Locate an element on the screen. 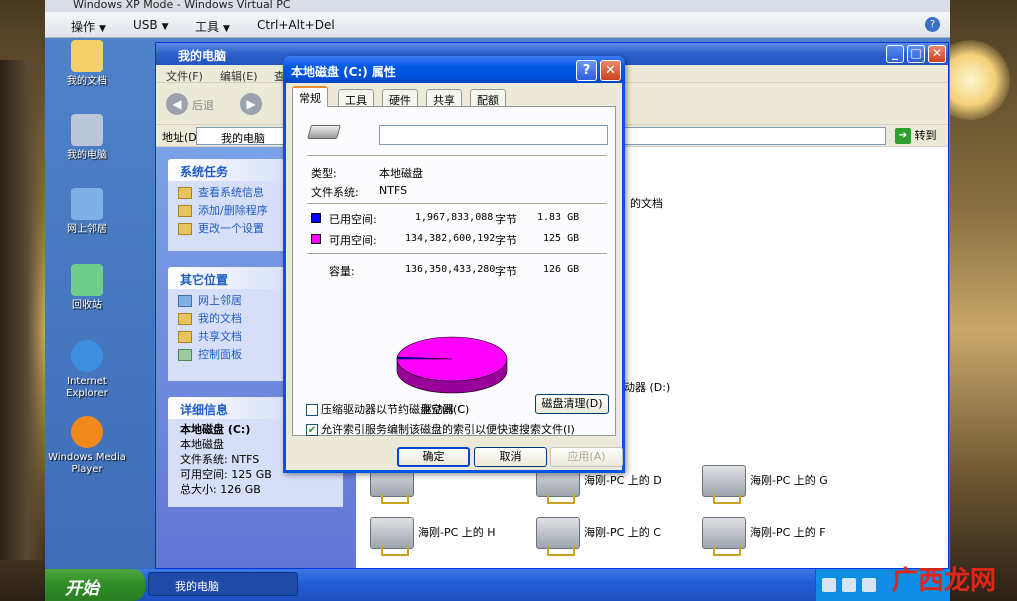  free-space-label: 可用空间: is located at coordinates (353, 240).